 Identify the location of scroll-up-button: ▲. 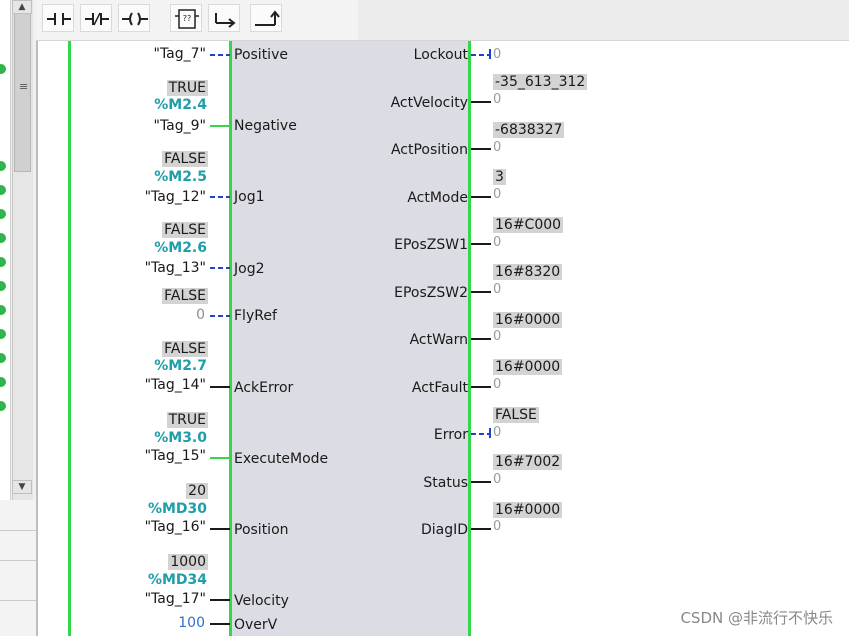
(22, 7).